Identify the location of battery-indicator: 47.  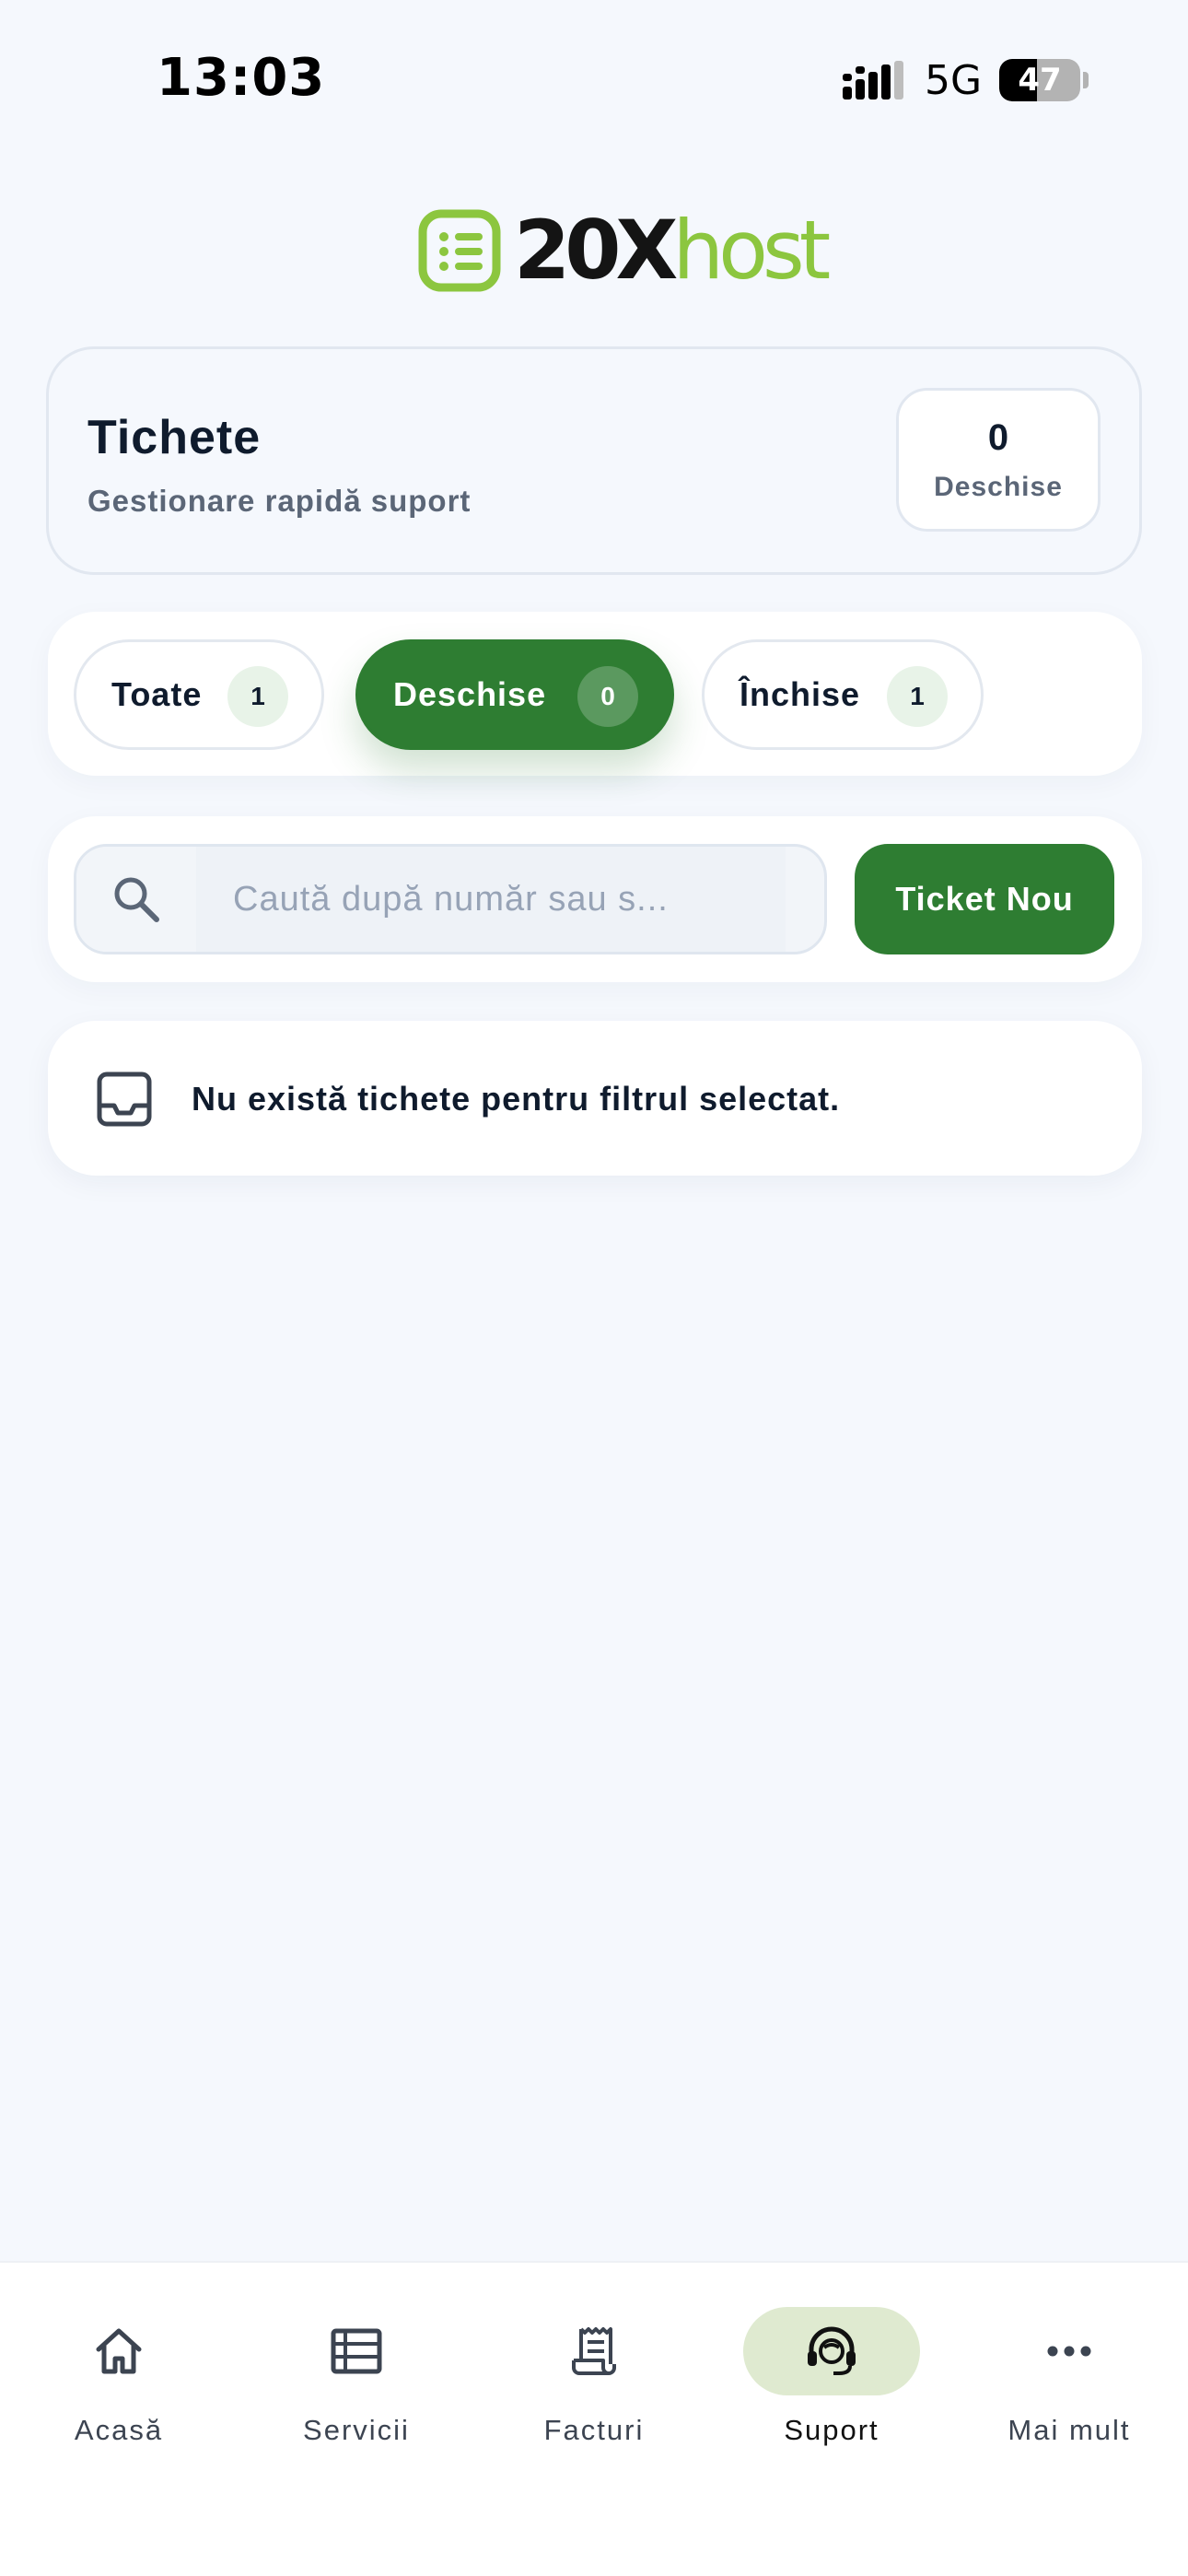
(1039, 80).